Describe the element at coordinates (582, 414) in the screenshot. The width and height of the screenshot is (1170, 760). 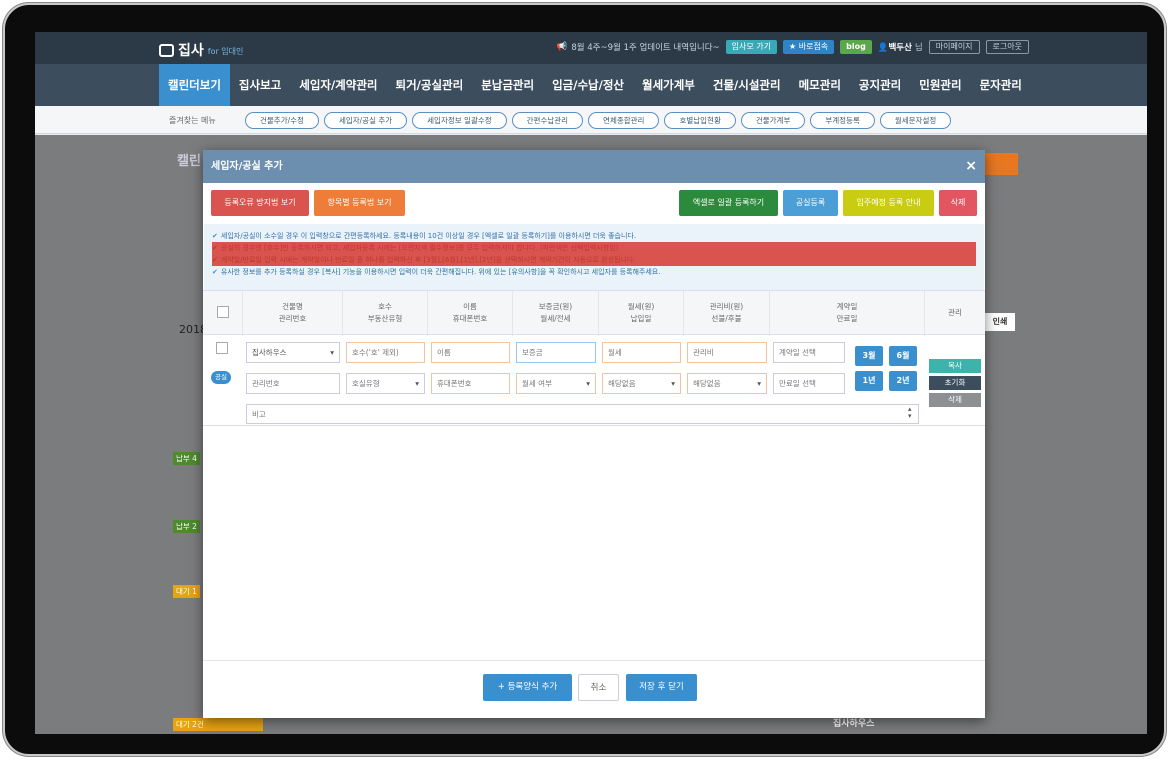
I see `memo-input: 비고` at that location.